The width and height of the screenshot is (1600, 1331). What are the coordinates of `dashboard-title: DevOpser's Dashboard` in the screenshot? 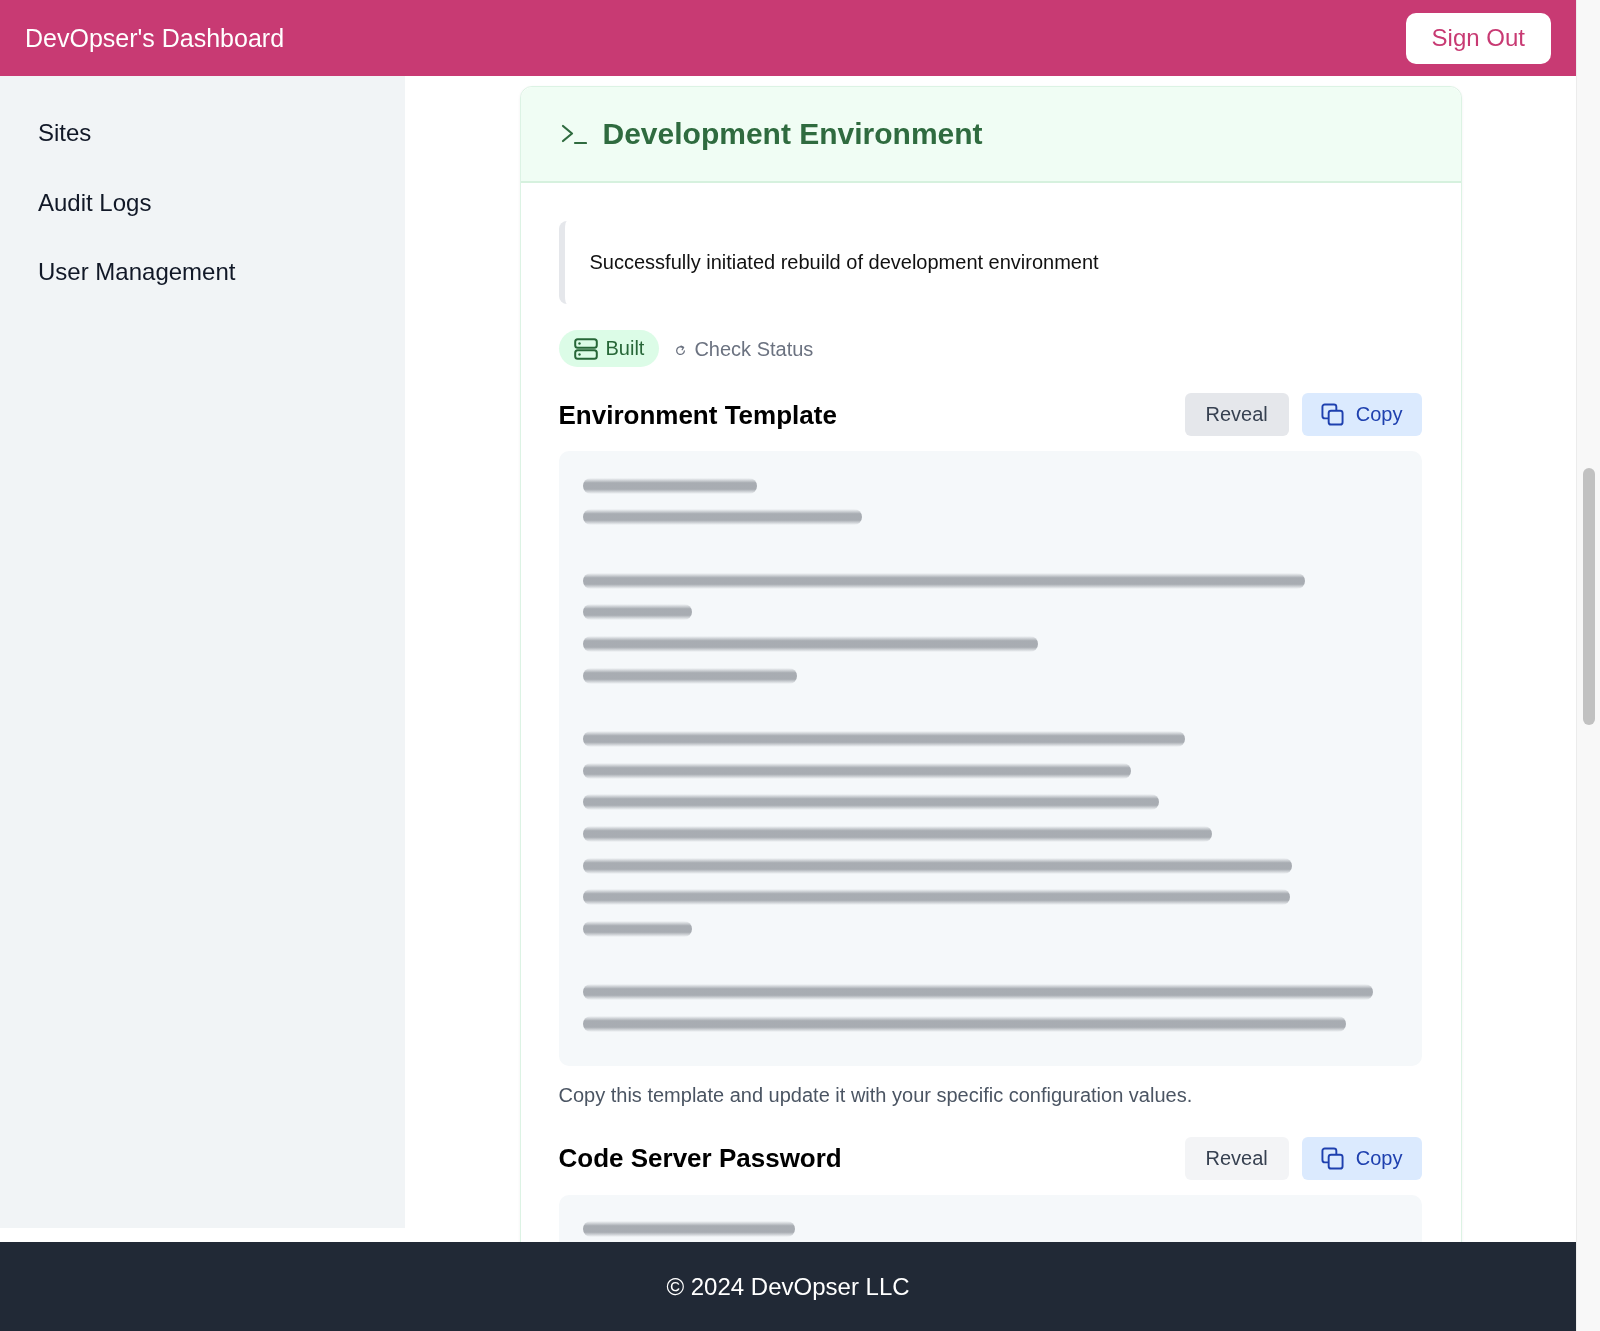 It's located at (155, 38).